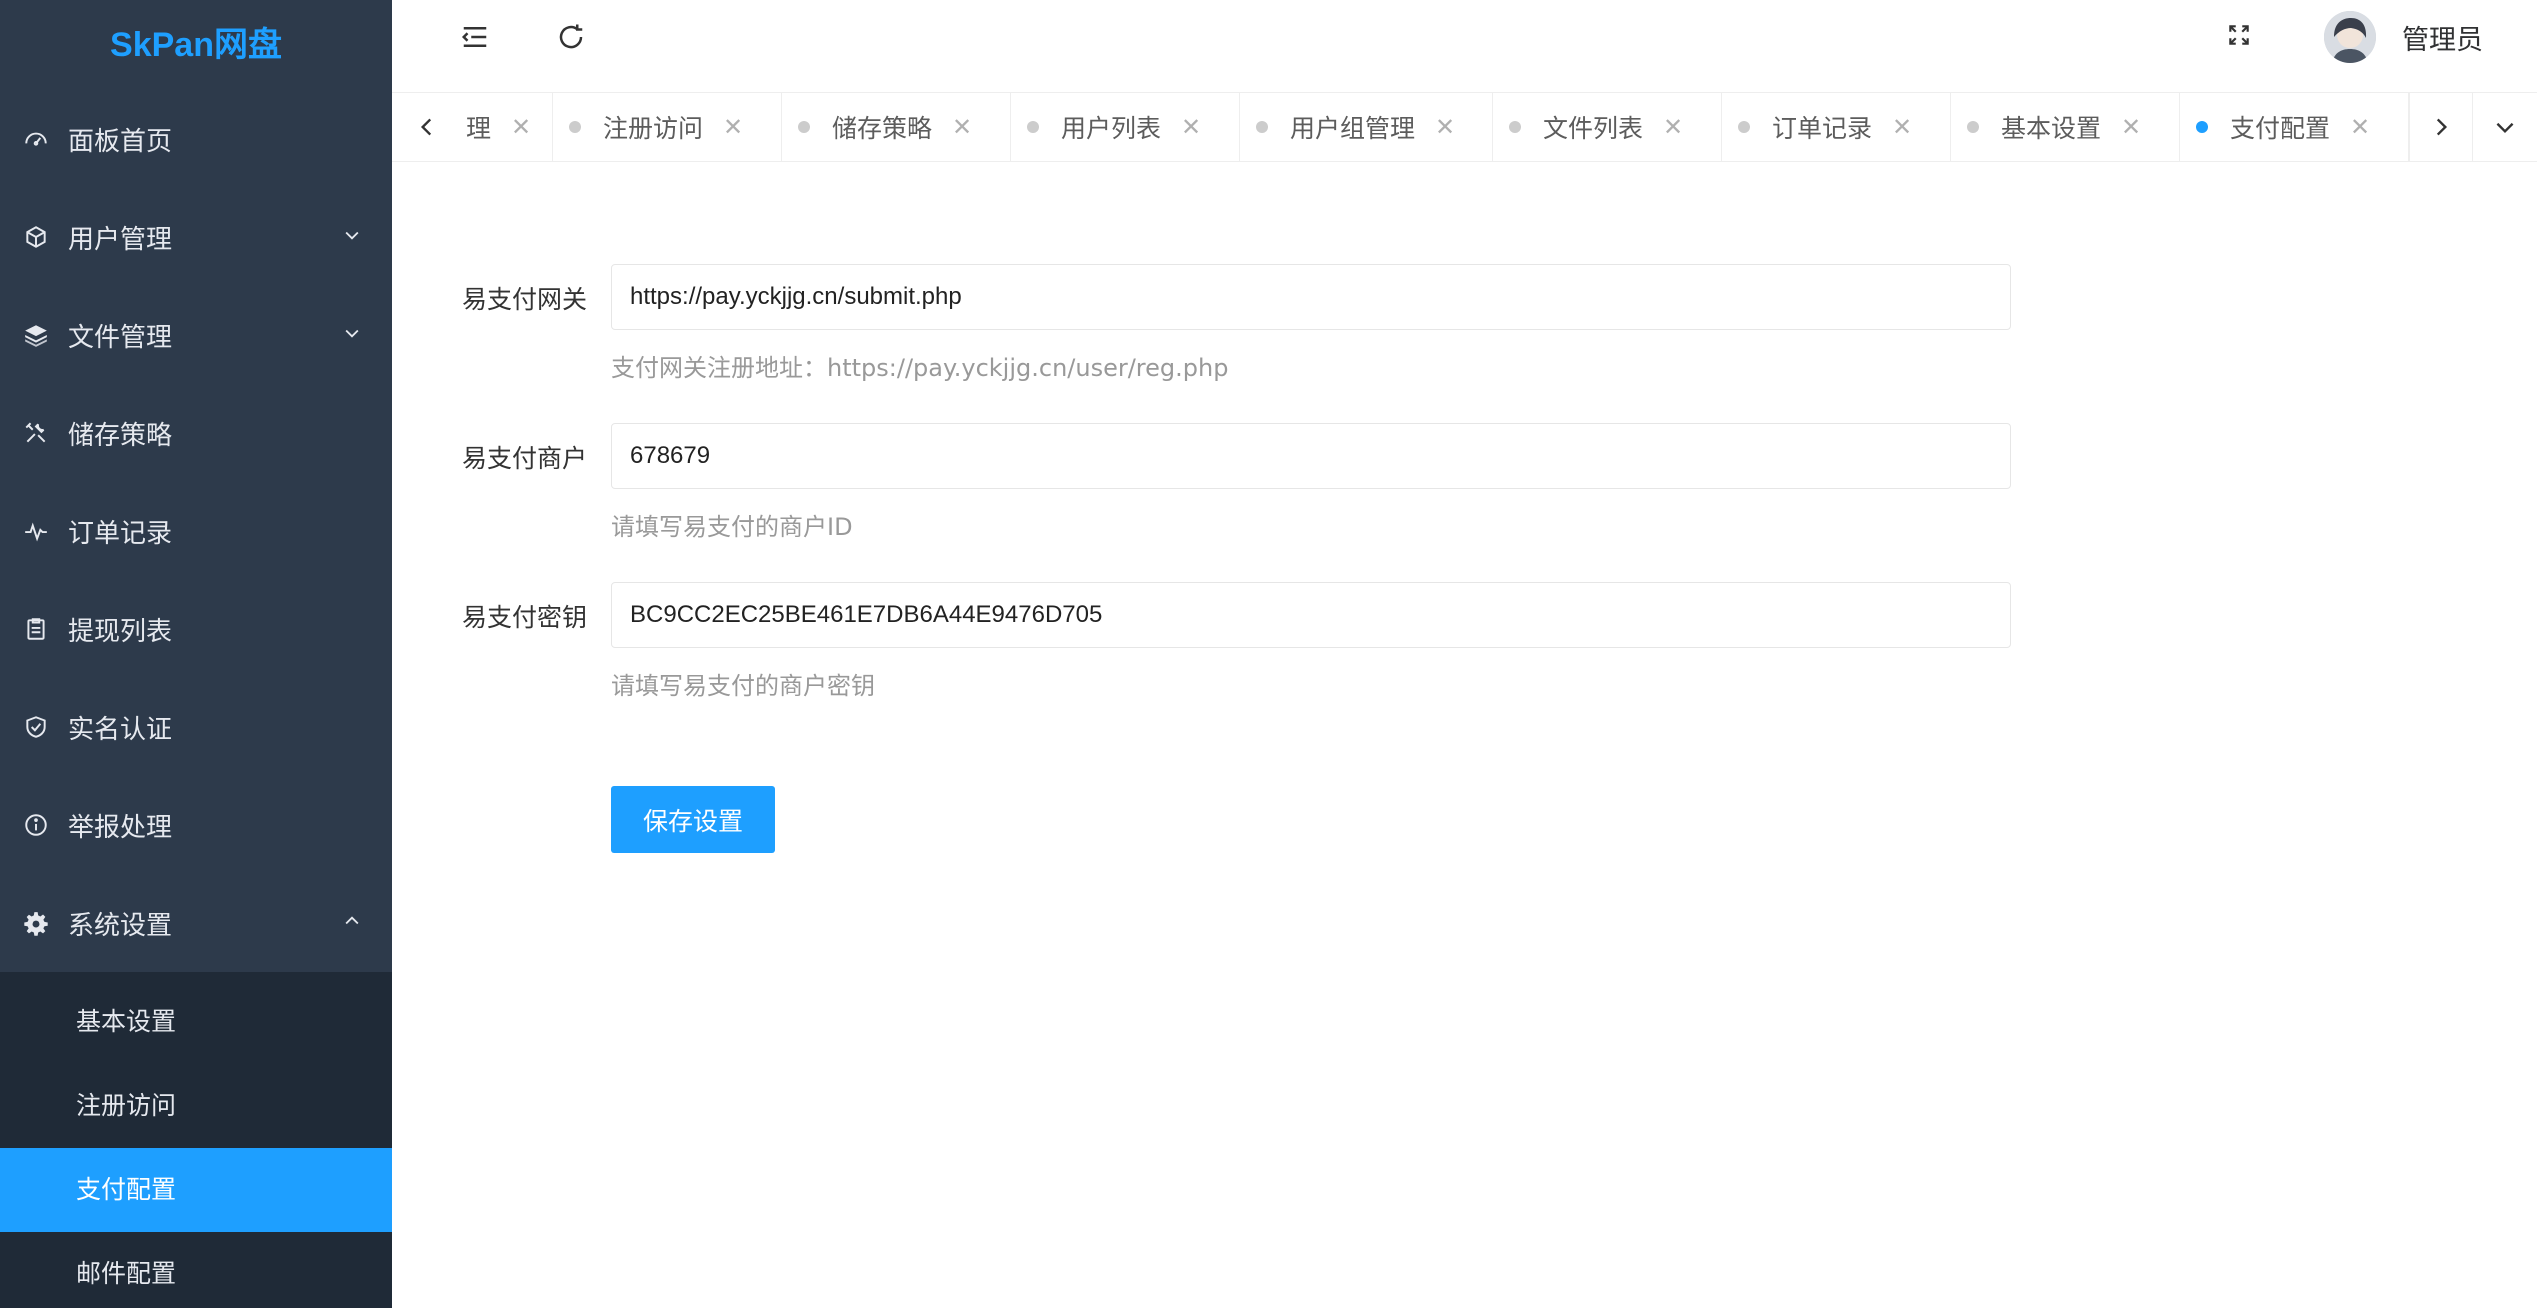  I want to click on gear-icon, so click(36, 923).